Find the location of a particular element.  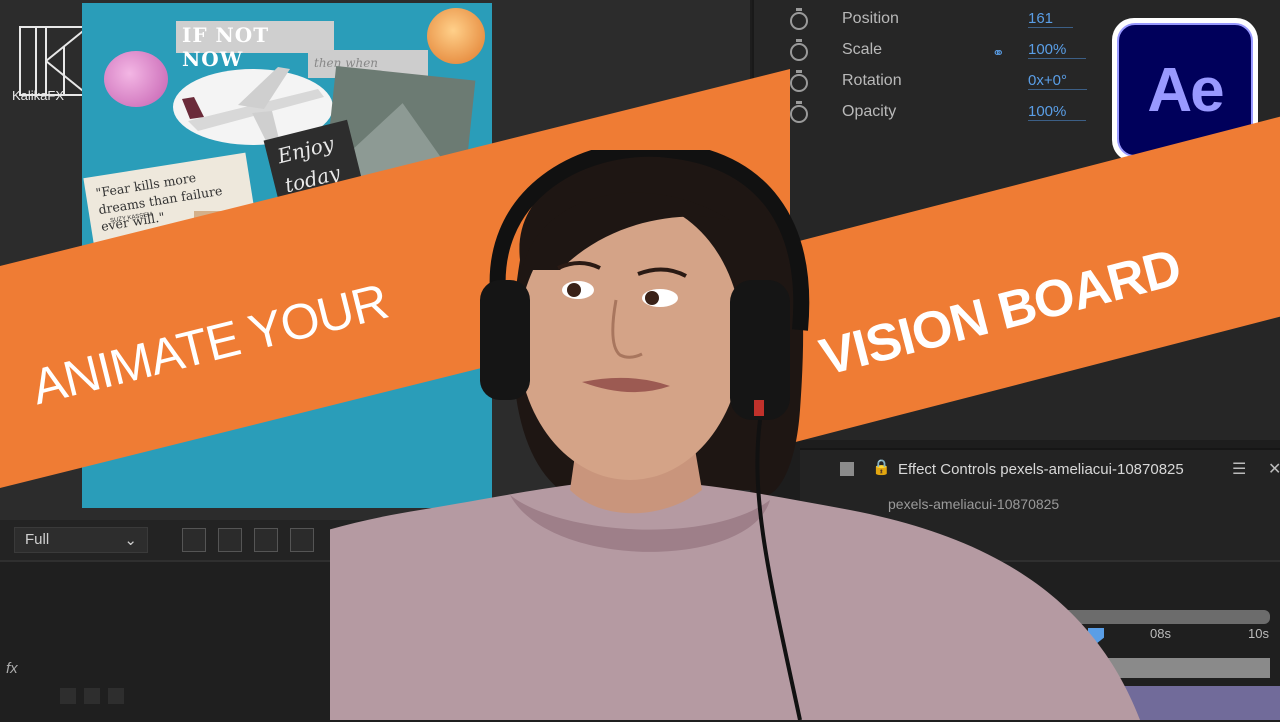

flower-image is located at coordinates (456, 36).